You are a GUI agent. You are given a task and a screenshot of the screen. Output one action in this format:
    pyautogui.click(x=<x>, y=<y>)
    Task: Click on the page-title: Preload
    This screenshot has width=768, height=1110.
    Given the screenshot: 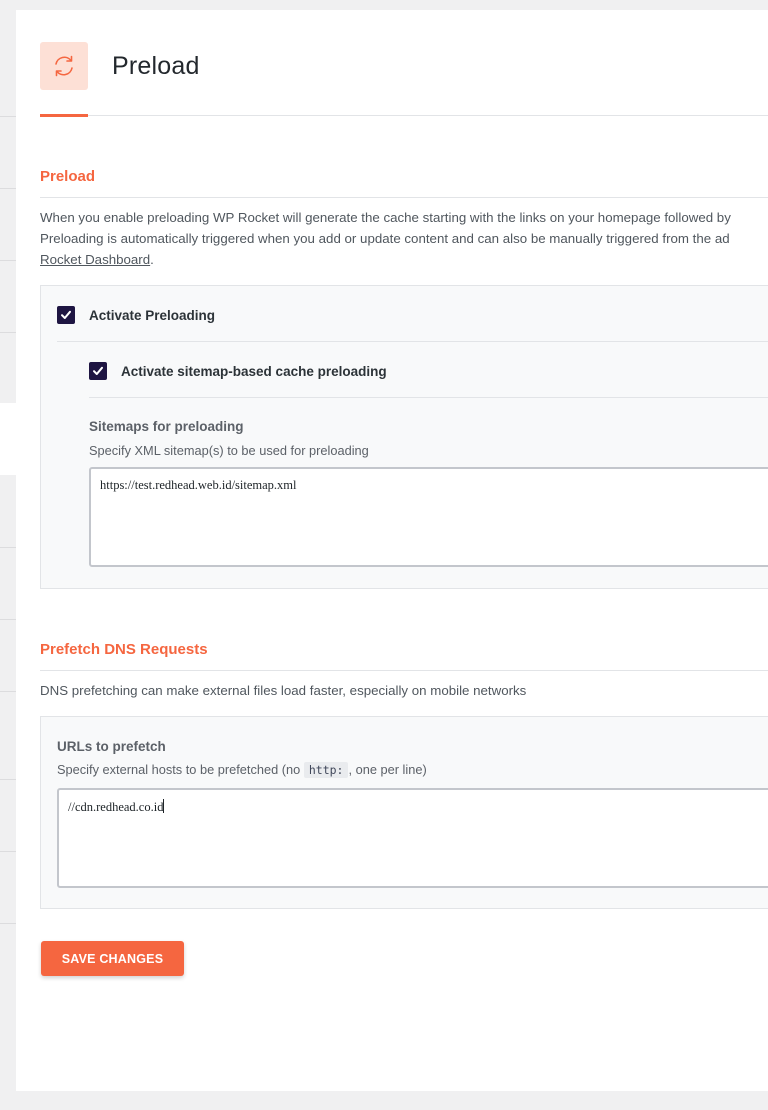 What is the action you would take?
    pyautogui.click(x=156, y=66)
    